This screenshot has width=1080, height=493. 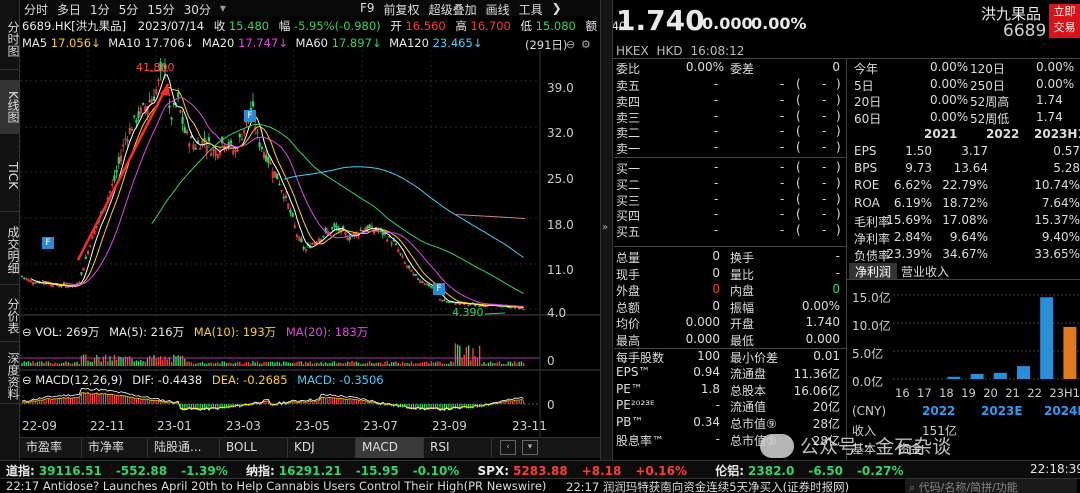 What do you see at coordinates (508, 447) in the screenshot?
I see `scroll-left-icon: ‹` at bounding box center [508, 447].